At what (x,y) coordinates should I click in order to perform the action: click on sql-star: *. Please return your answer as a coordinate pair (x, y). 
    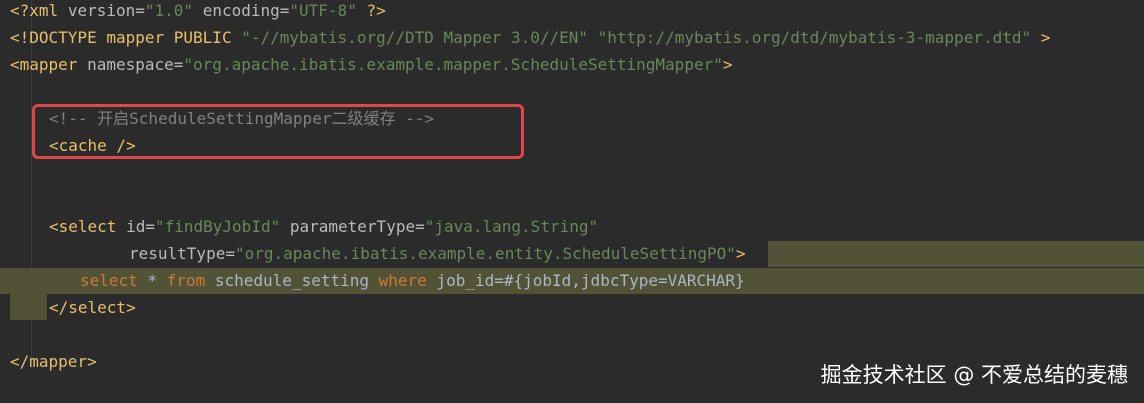
    Looking at the image, I should click on (152, 280).